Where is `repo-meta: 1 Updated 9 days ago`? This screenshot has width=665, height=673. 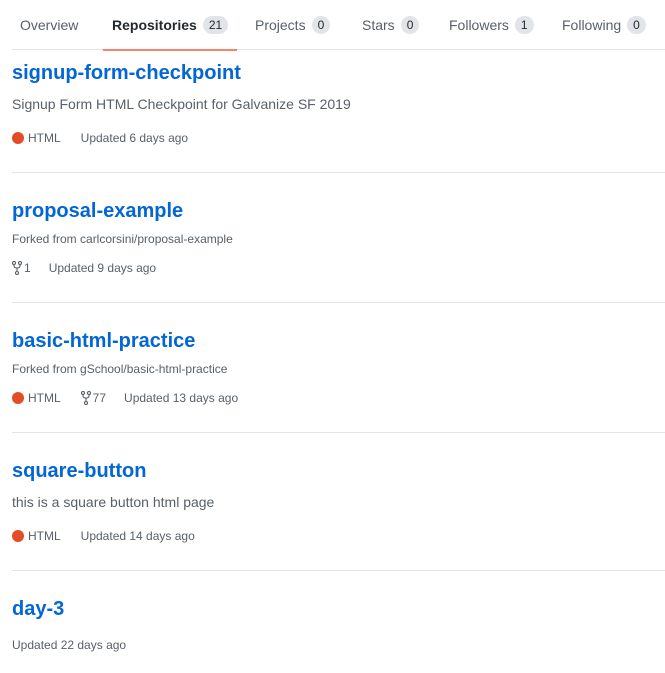
repo-meta: 1 Updated 9 days ago is located at coordinates (84, 268).